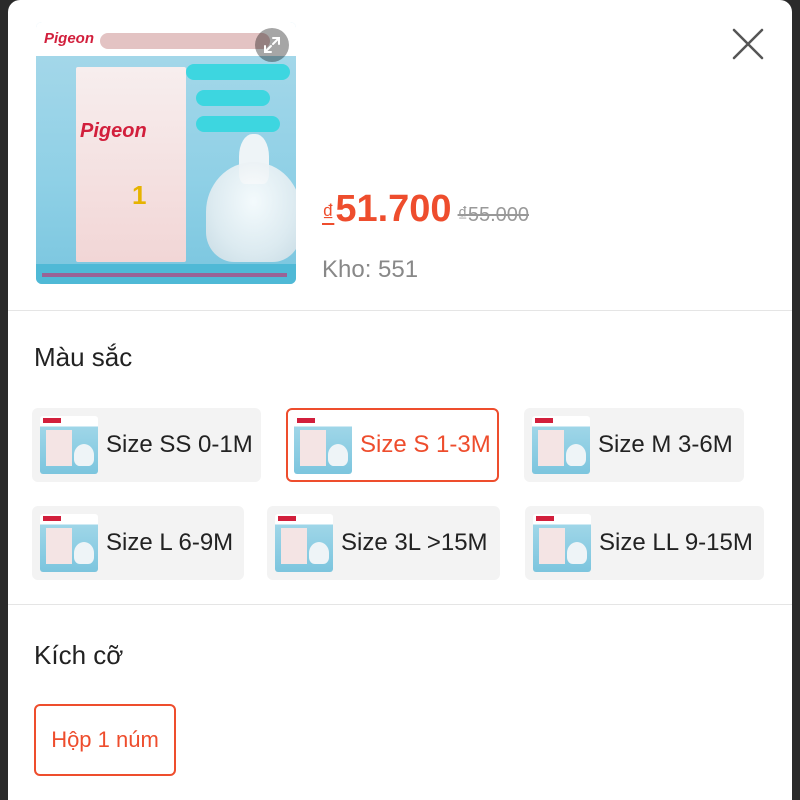 This screenshot has width=800, height=800. What do you see at coordinates (170, 542) in the screenshot?
I see `variant-label: Size L 6-9M` at bounding box center [170, 542].